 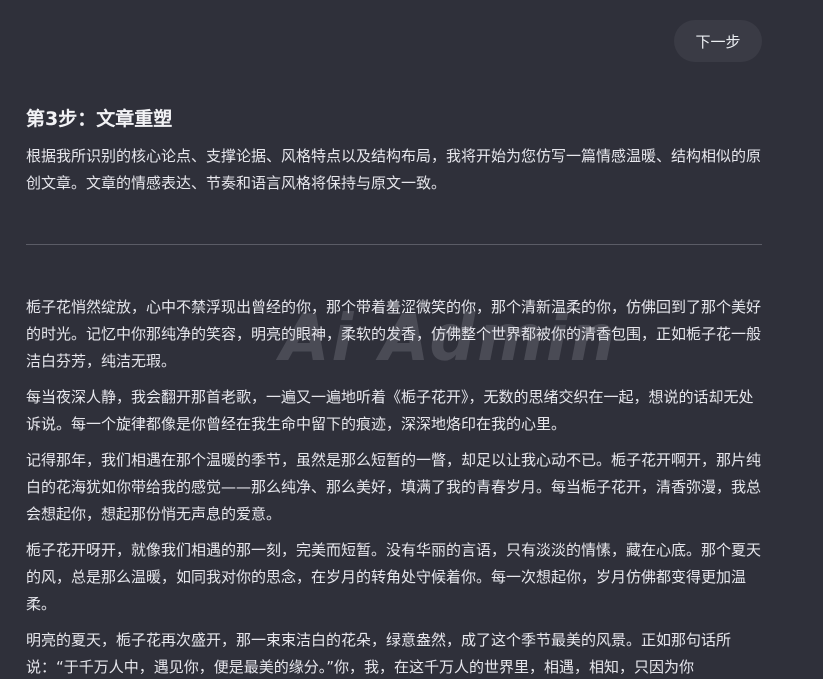 I want to click on next-step-button: 下一步, so click(x=718, y=41).